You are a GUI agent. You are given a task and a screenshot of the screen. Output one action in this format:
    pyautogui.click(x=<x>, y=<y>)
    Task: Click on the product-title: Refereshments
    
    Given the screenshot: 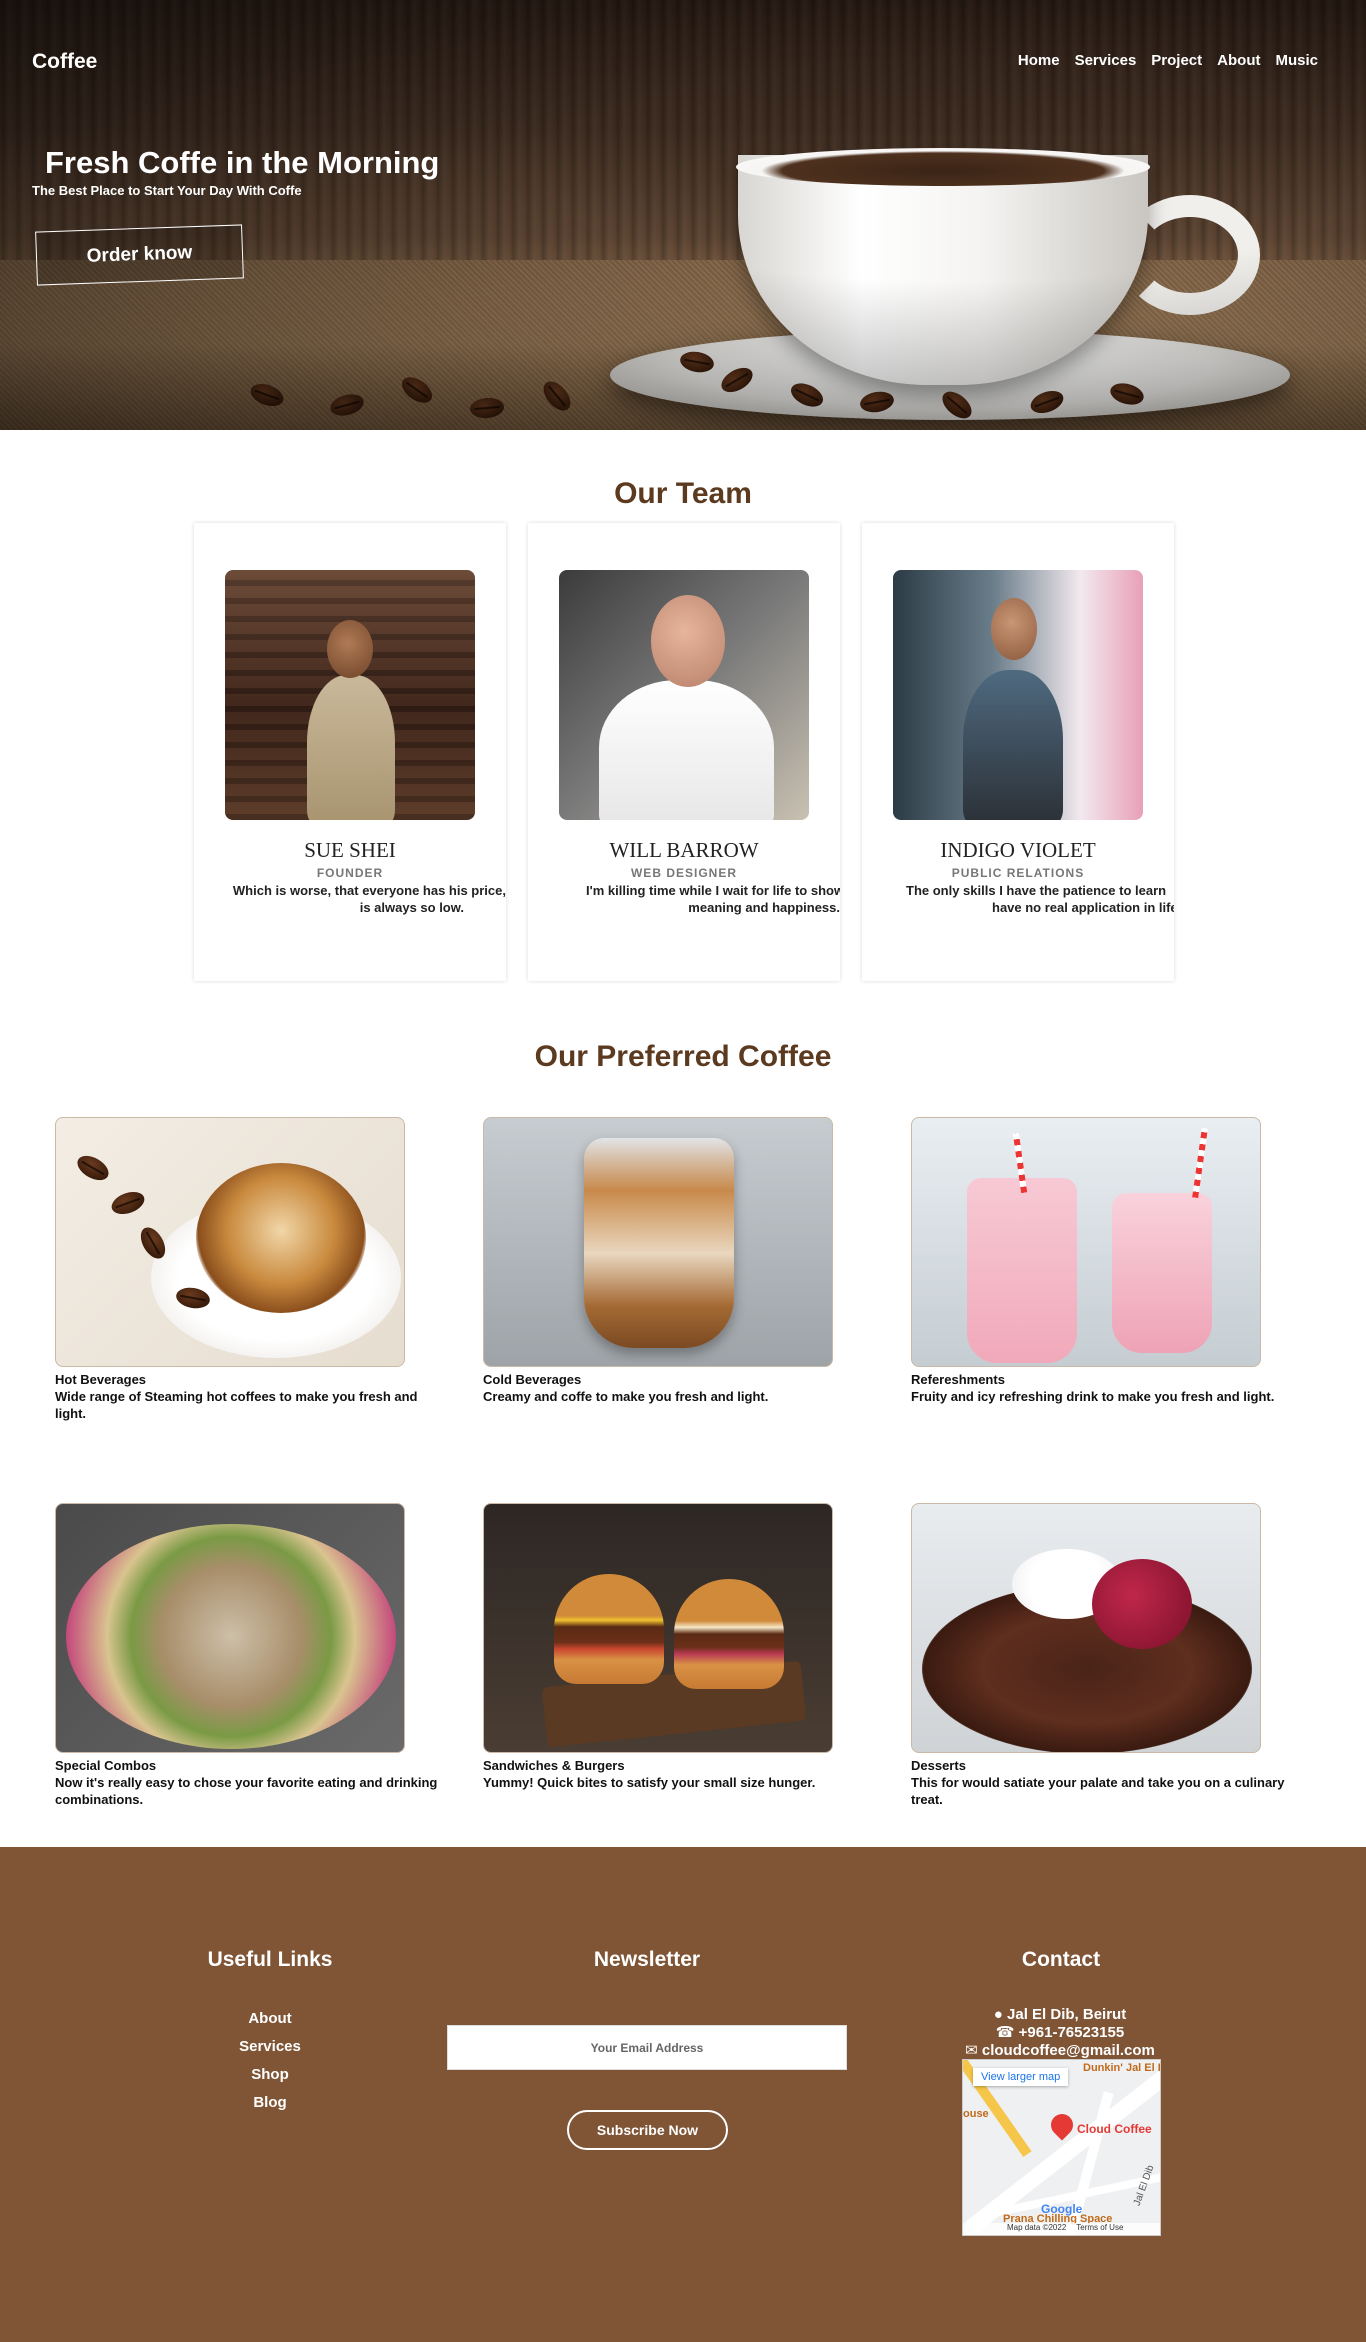 What is the action you would take?
    pyautogui.click(x=958, y=1379)
    